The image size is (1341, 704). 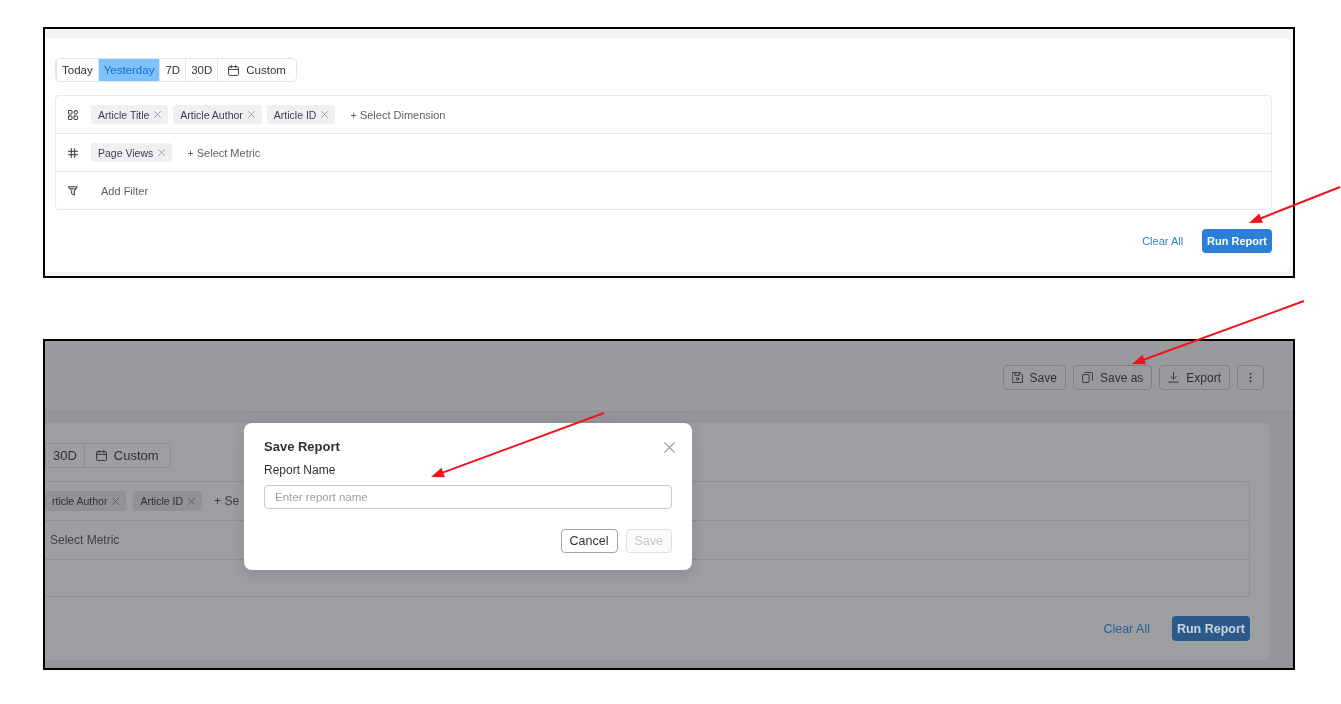 What do you see at coordinates (73, 152) in the screenshot?
I see `hash-icon` at bounding box center [73, 152].